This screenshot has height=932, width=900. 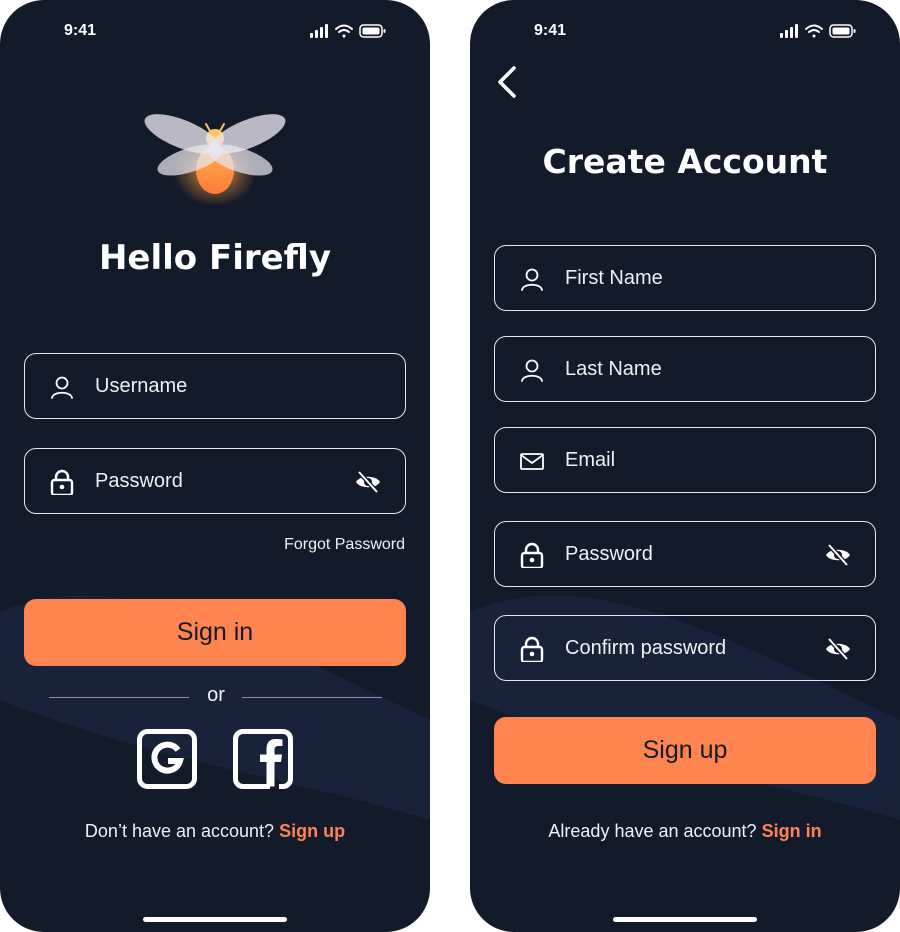 What do you see at coordinates (215, 160) in the screenshot?
I see `firefly-logo` at bounding box center [215, 160].